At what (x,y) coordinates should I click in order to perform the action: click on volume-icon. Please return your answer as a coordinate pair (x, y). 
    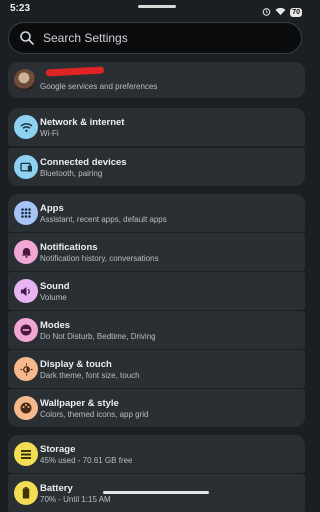
    Looking at the image, I should click on (26, 291).